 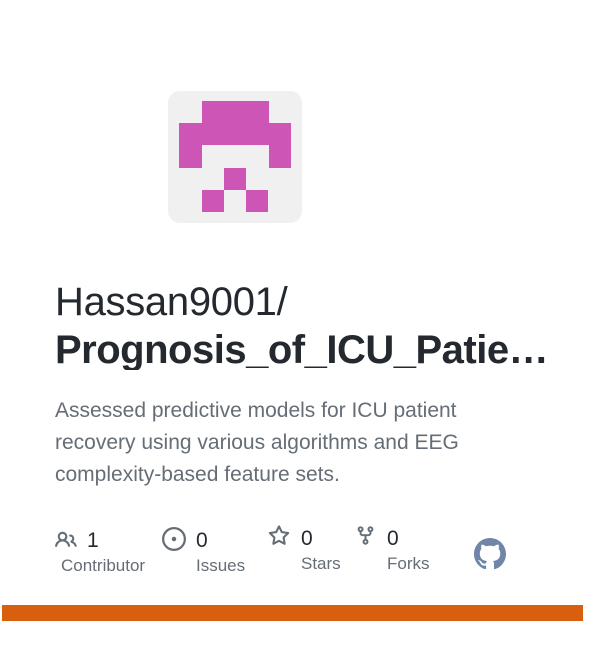 I want to click on stars-count: 0, so click(x=307, y=538).